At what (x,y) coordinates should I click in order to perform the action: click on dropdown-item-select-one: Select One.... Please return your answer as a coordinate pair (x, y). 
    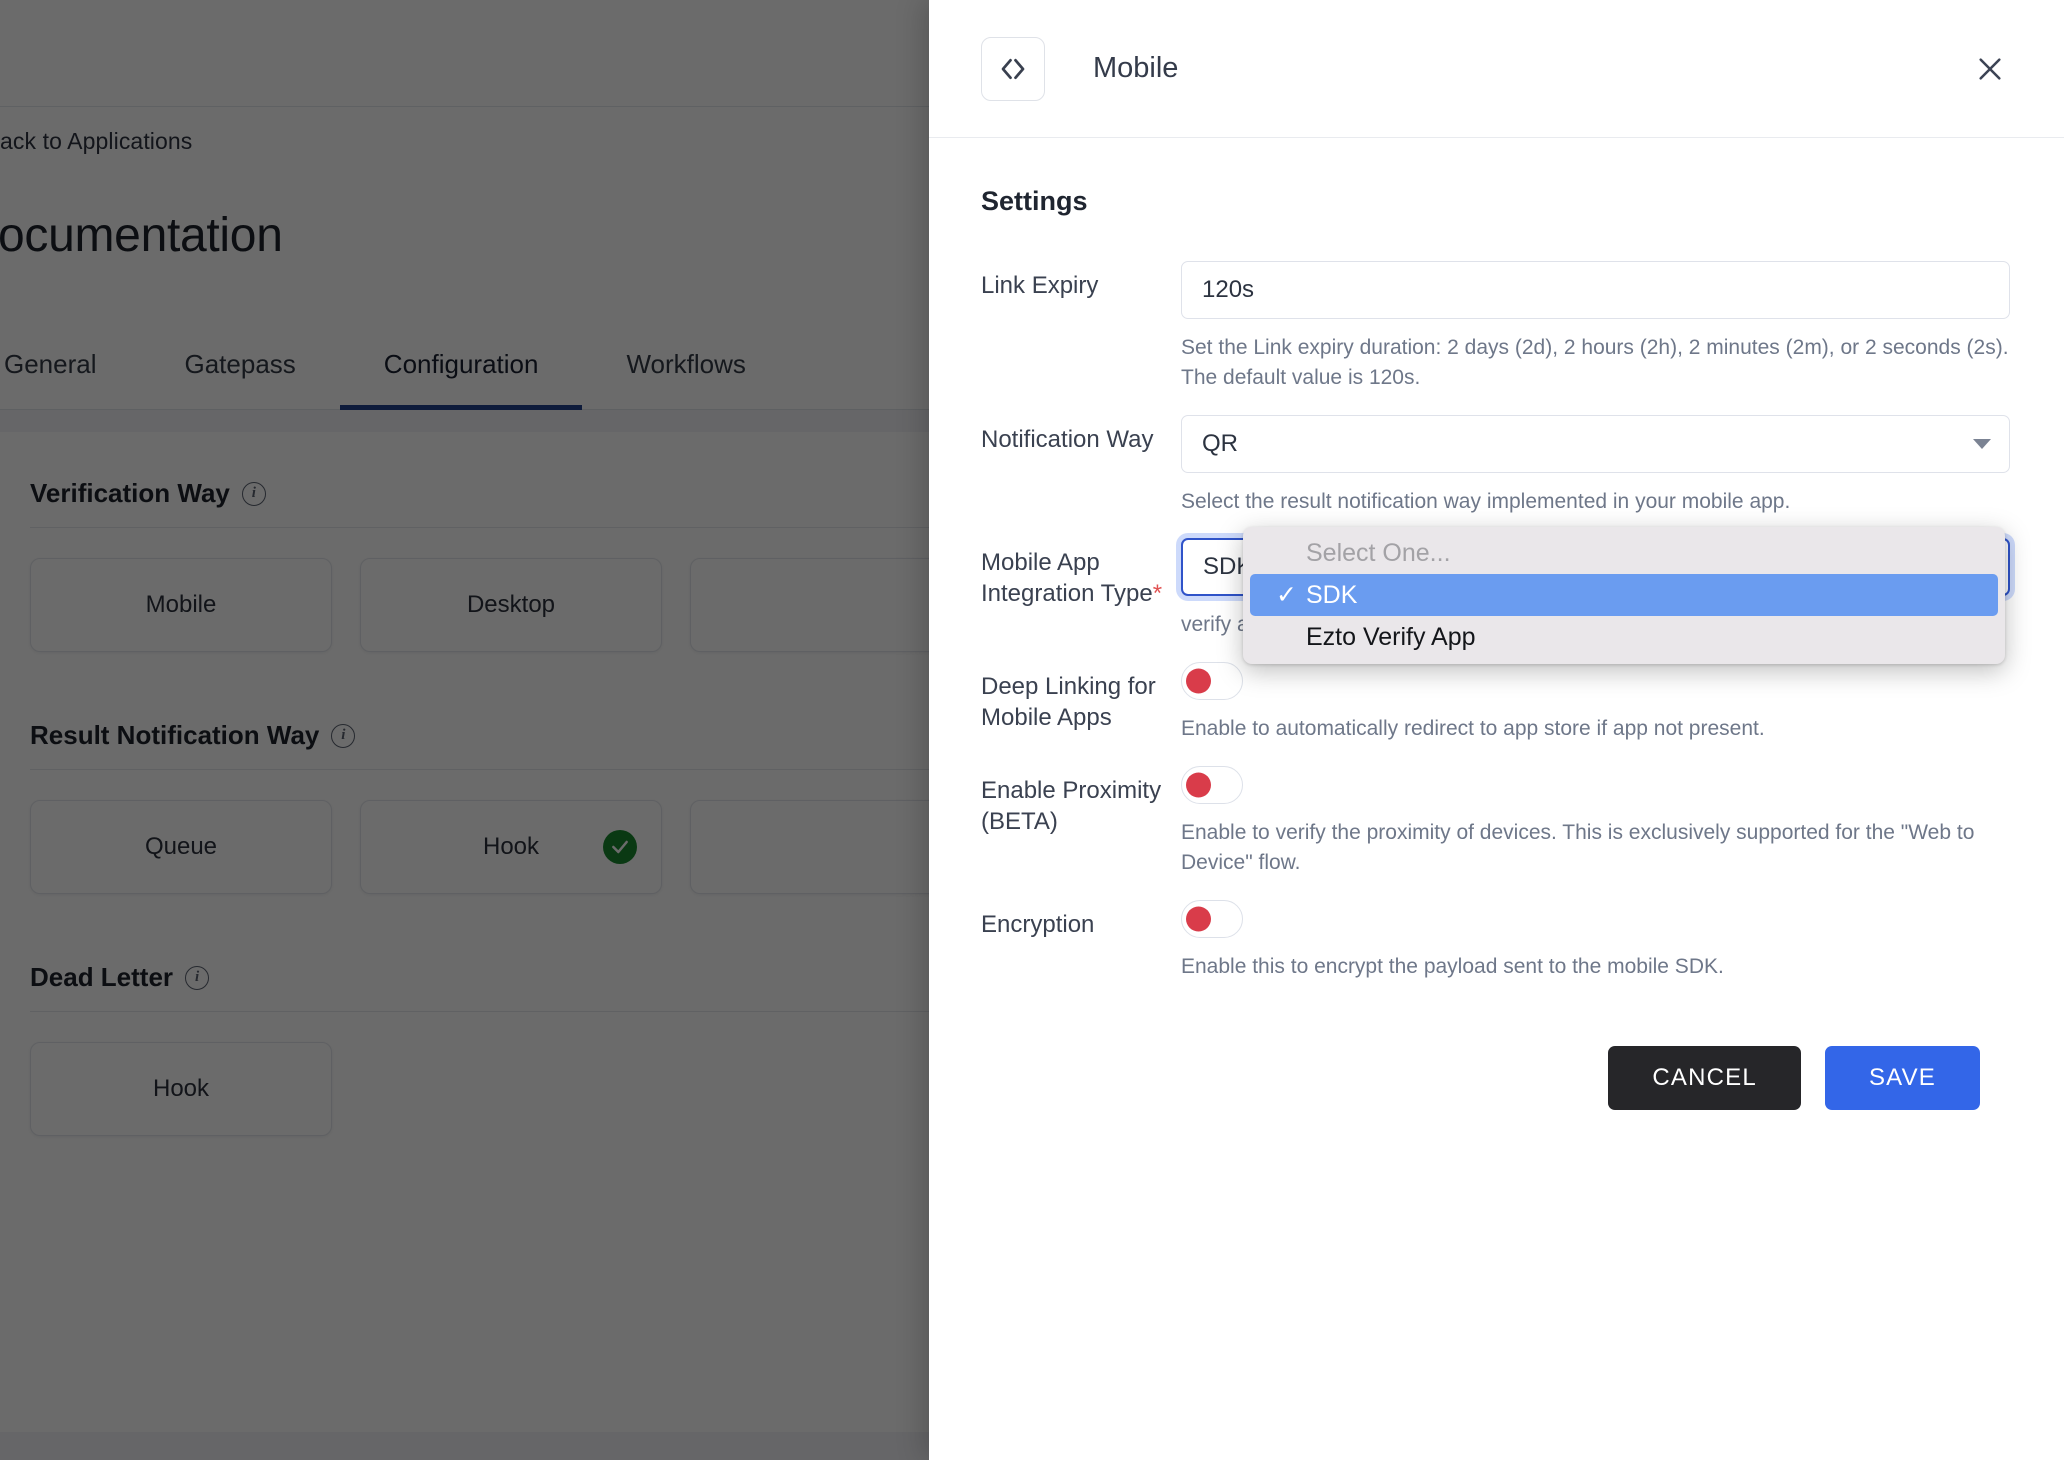
    Looking at the image, I should click on (1624, 553).